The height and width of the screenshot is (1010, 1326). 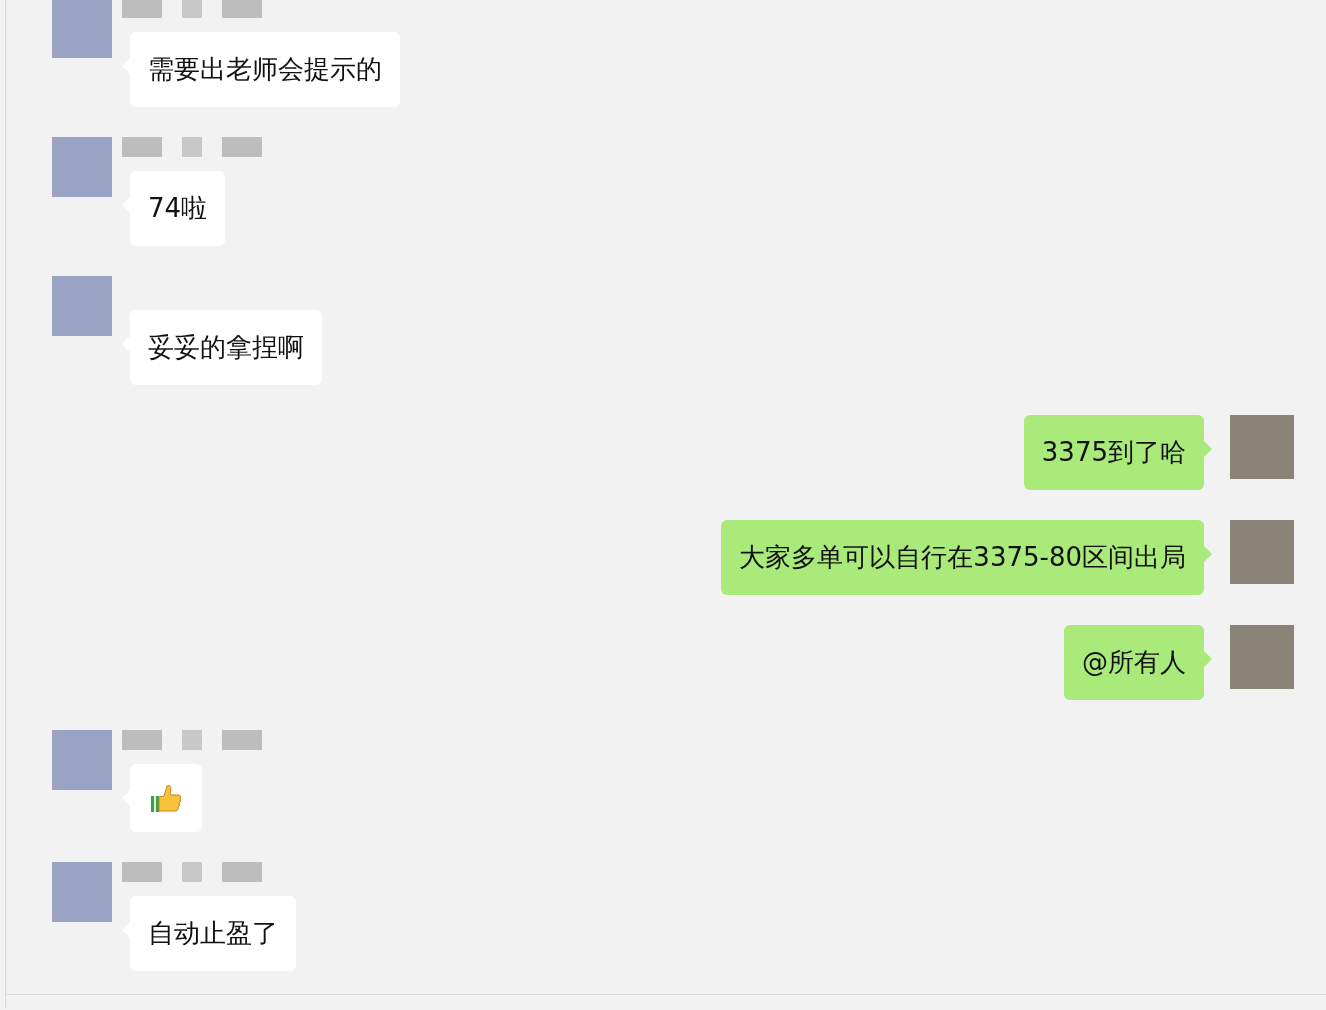 What do you see at coordinates (178, 208) in the screenshot?
I see `received-message-bubble: 74啦` at bounding box center [178, 208].